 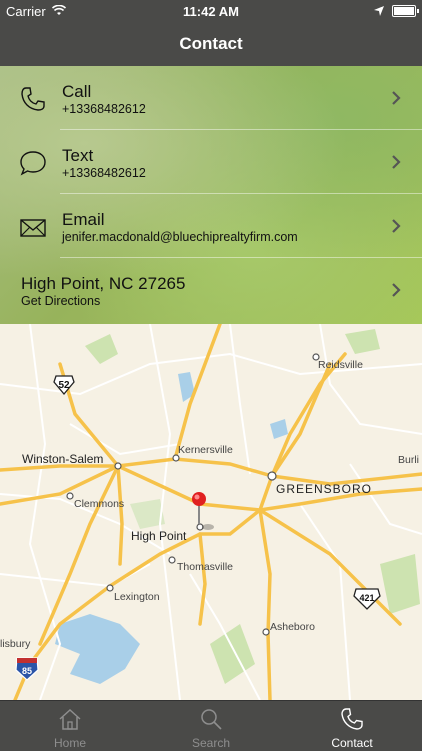 What do you see at coordinates (33, 228) in the screenshot?
I see `envelope-icon` at bounding box center [33, 228].